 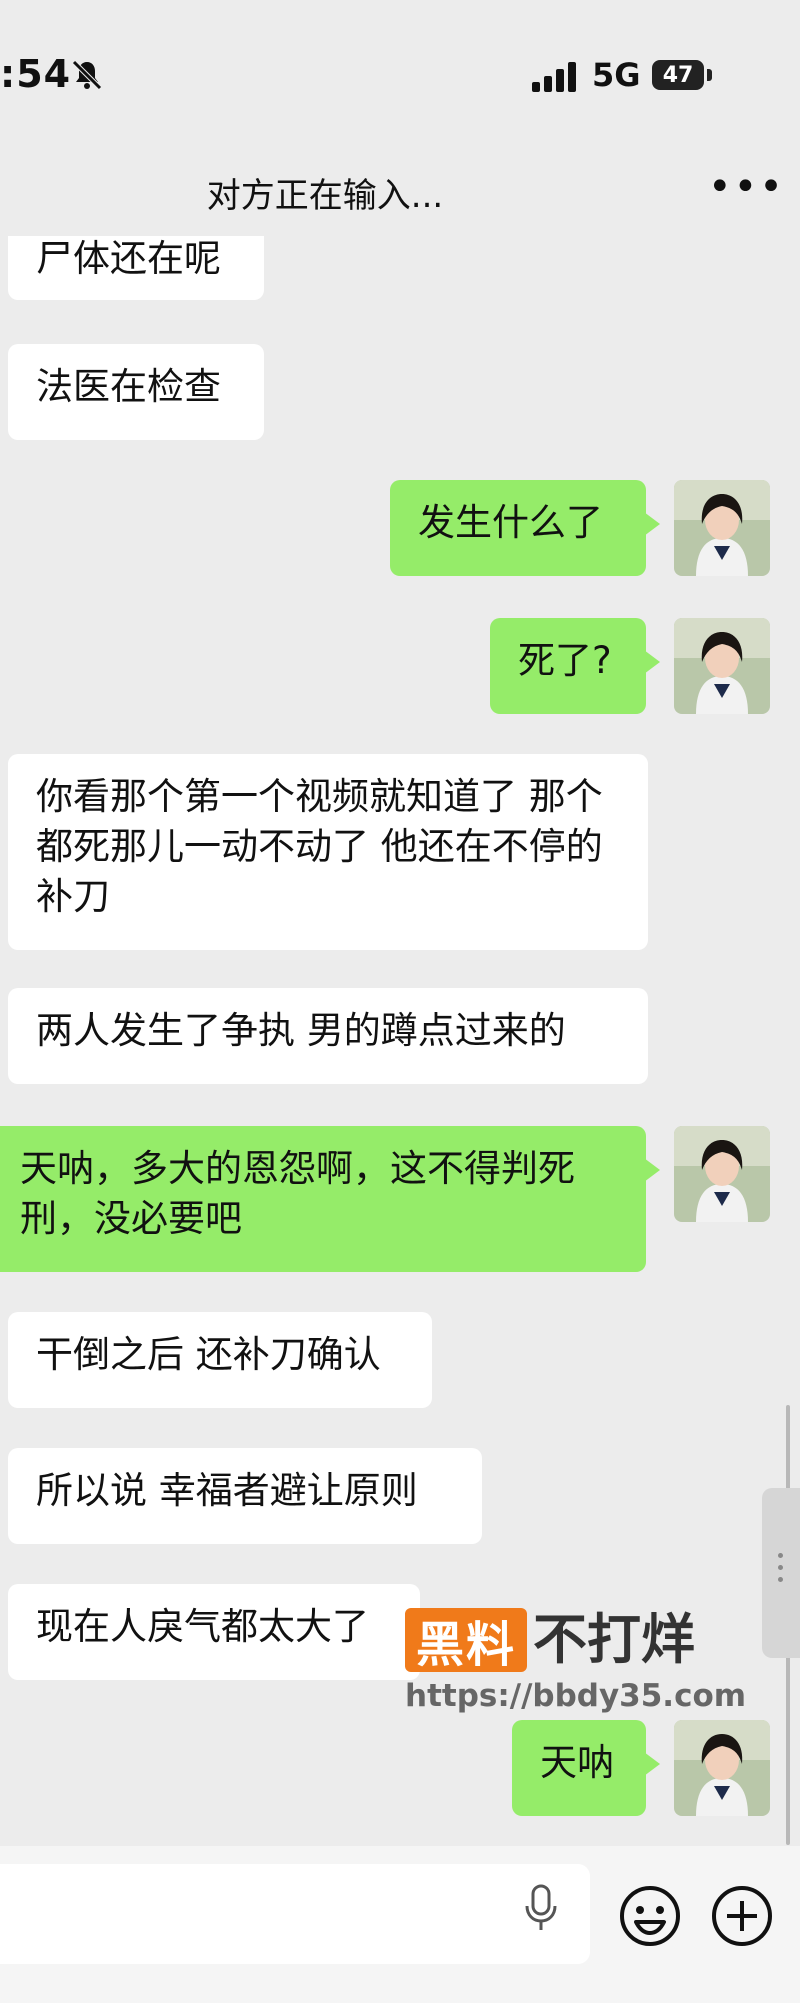 I want to click on message-incoming: 你看那个第一个视频就知道了 那个都死那儿一动不动了 他还在不停的补刀, so click(x=328, y=852).